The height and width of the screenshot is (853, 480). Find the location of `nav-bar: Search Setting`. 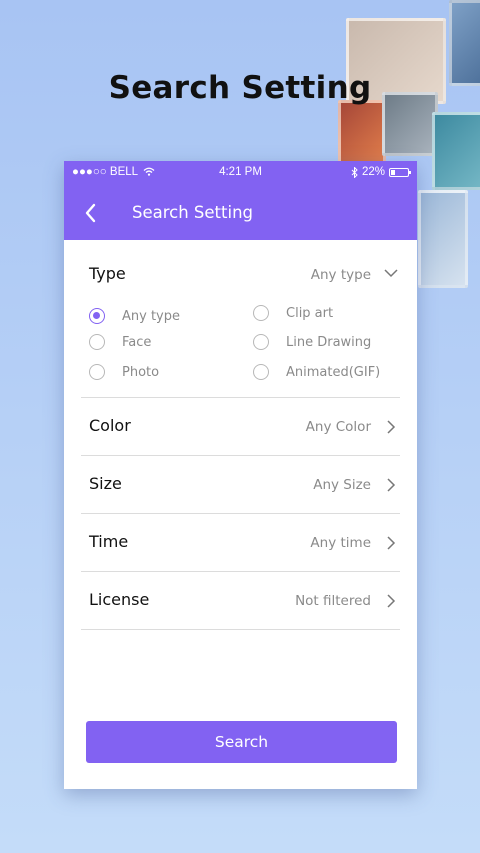

nav-bar: Search Setting is located at coordinates (240, 212).